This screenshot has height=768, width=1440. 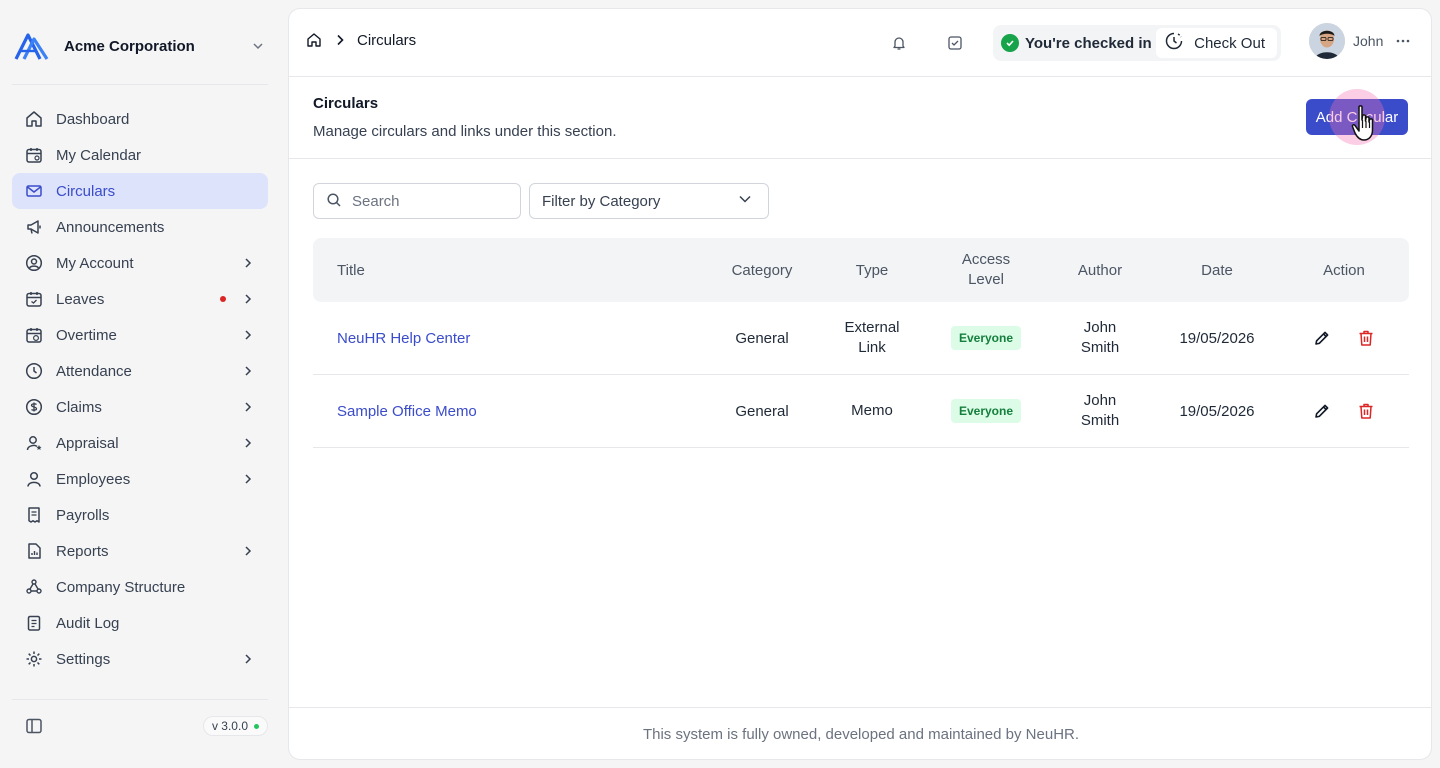 I want to click on sidebar-item-reports: Reports, so click(x=140, y=551).